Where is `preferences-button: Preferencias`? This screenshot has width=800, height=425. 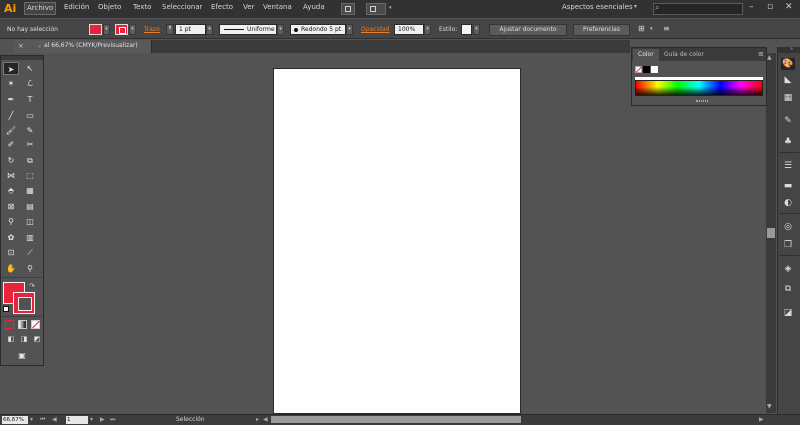
preferences-button: Preferencias is located at coordinates (601, 30).